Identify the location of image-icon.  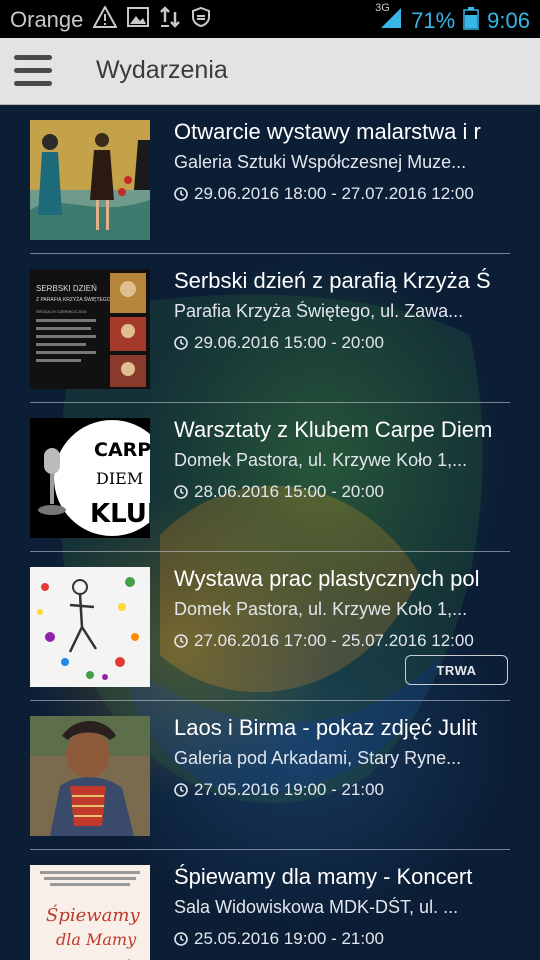
(138, 20).